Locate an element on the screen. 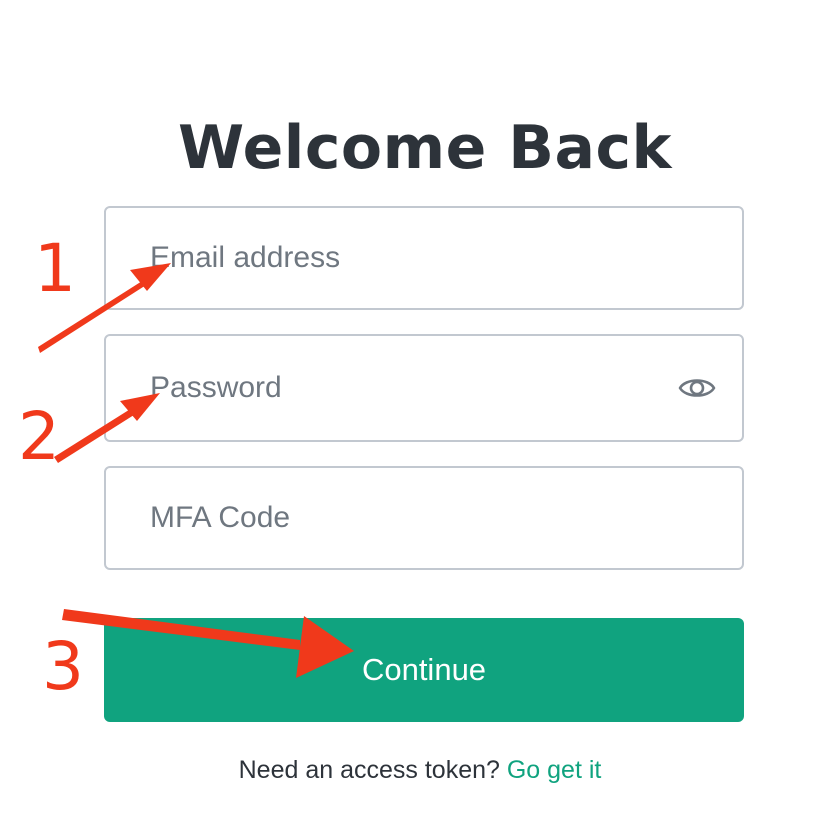 This screenshot has width=840, height=828. continue-button: Continue is located at coordinates (424, 670).